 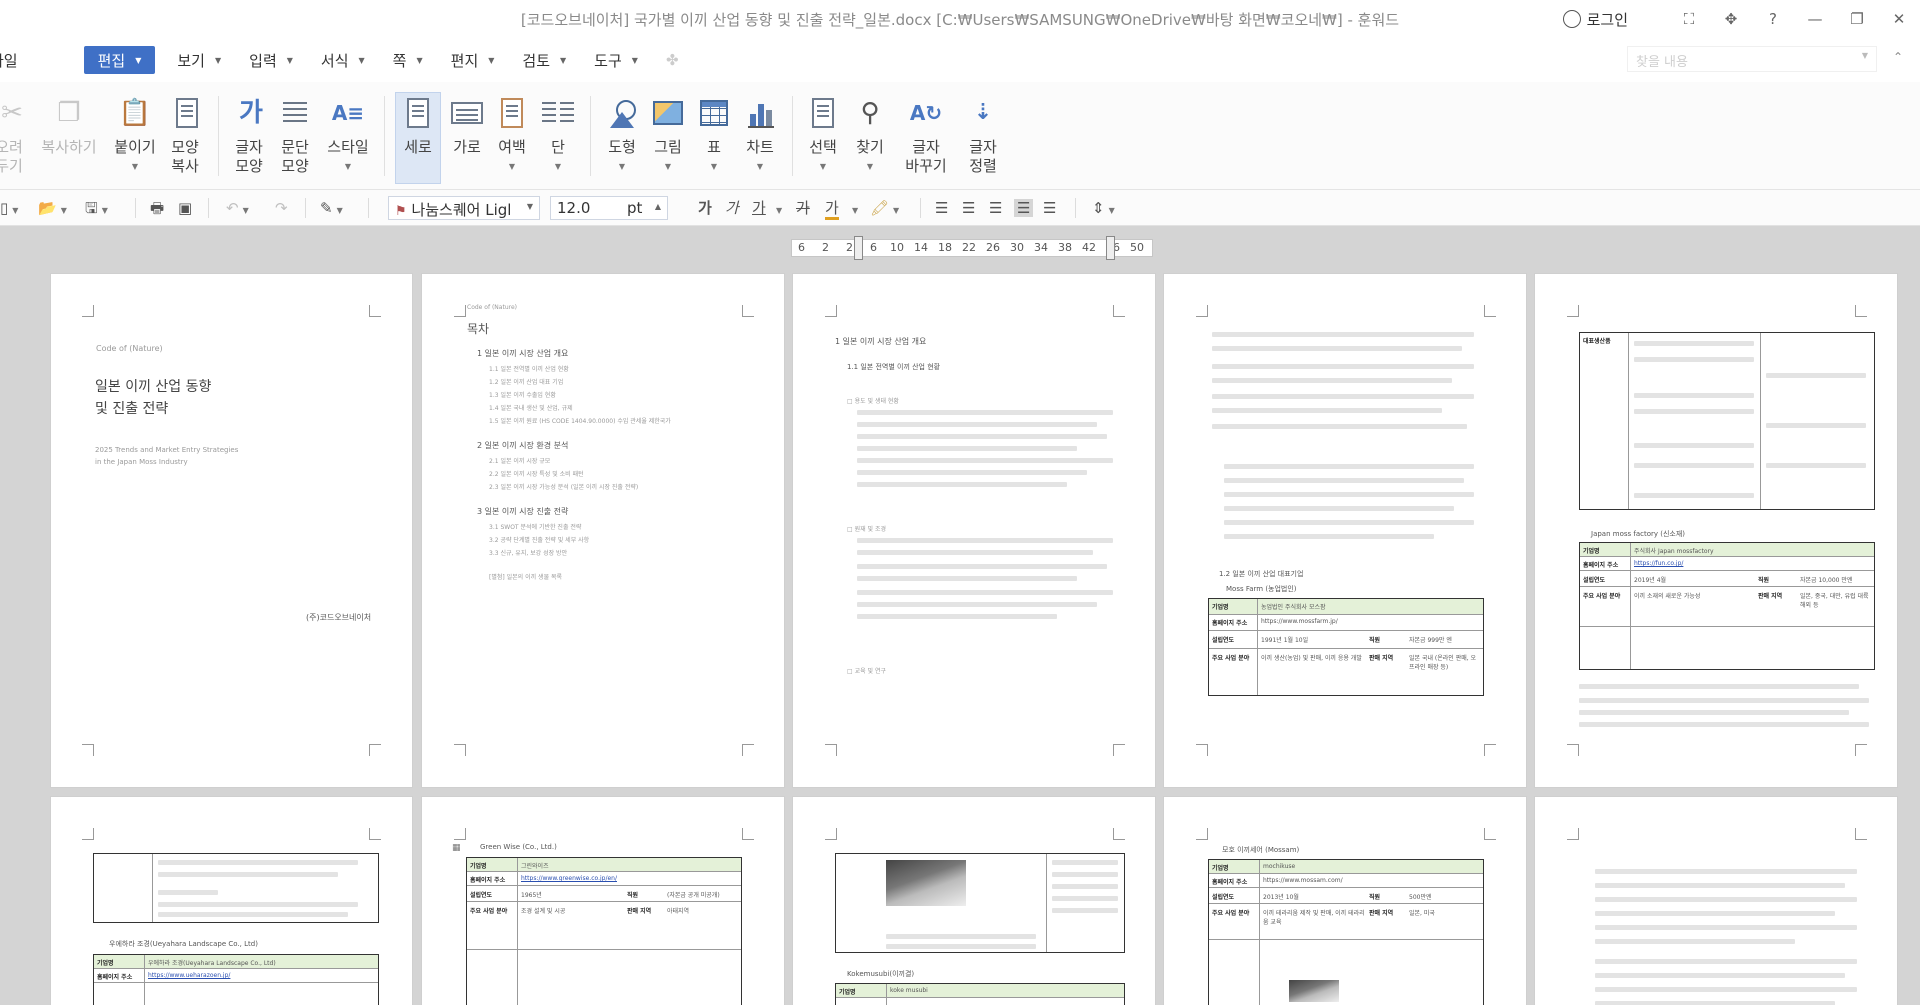 I want to click on table-button: 표 ▼, so click(x=714, y=136).